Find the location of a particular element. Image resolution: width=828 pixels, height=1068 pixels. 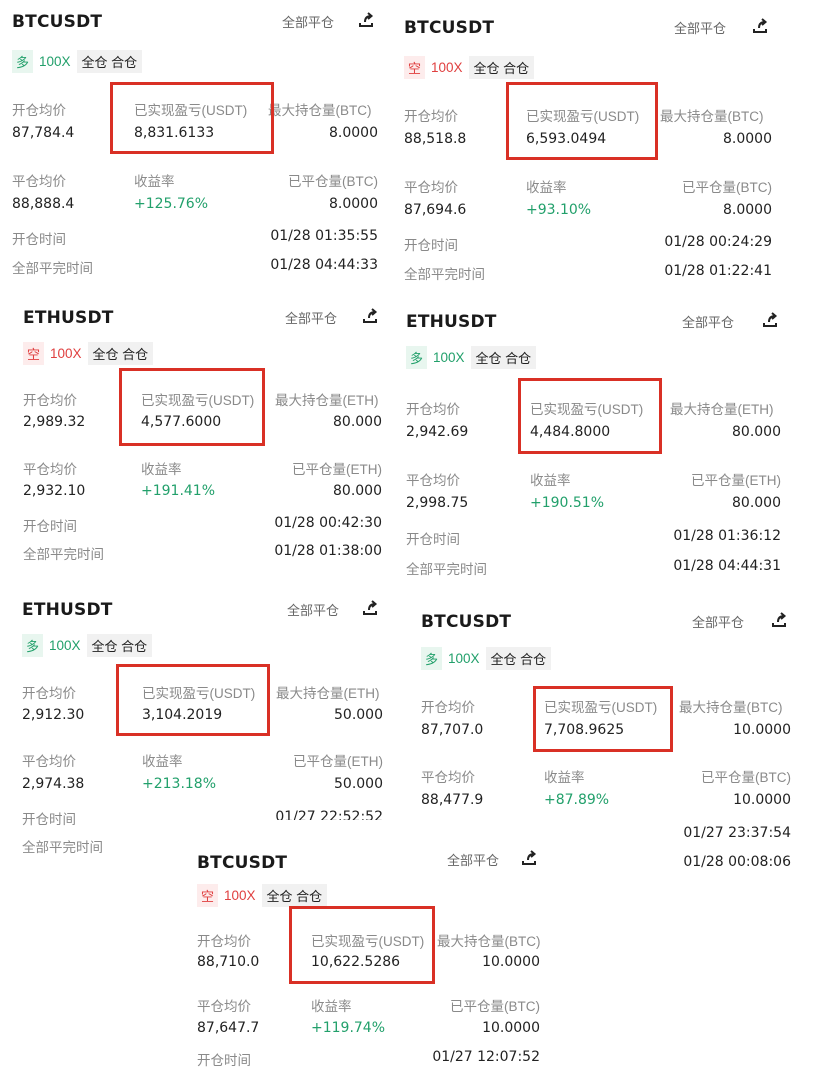

symbol-label: ETHUSDT is located at coordinates (67, 610).